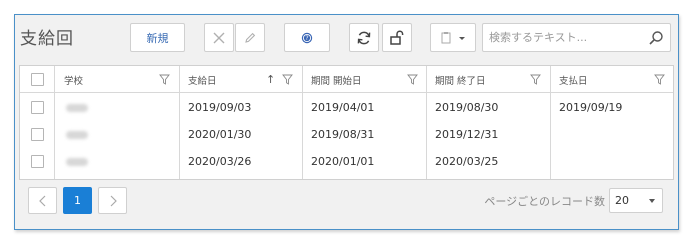 This screenshot has height=245, width=694. Describe the element at coordinates (467, 107) in the screenshot. I see `table-cell: 2019/08/30` at that location.